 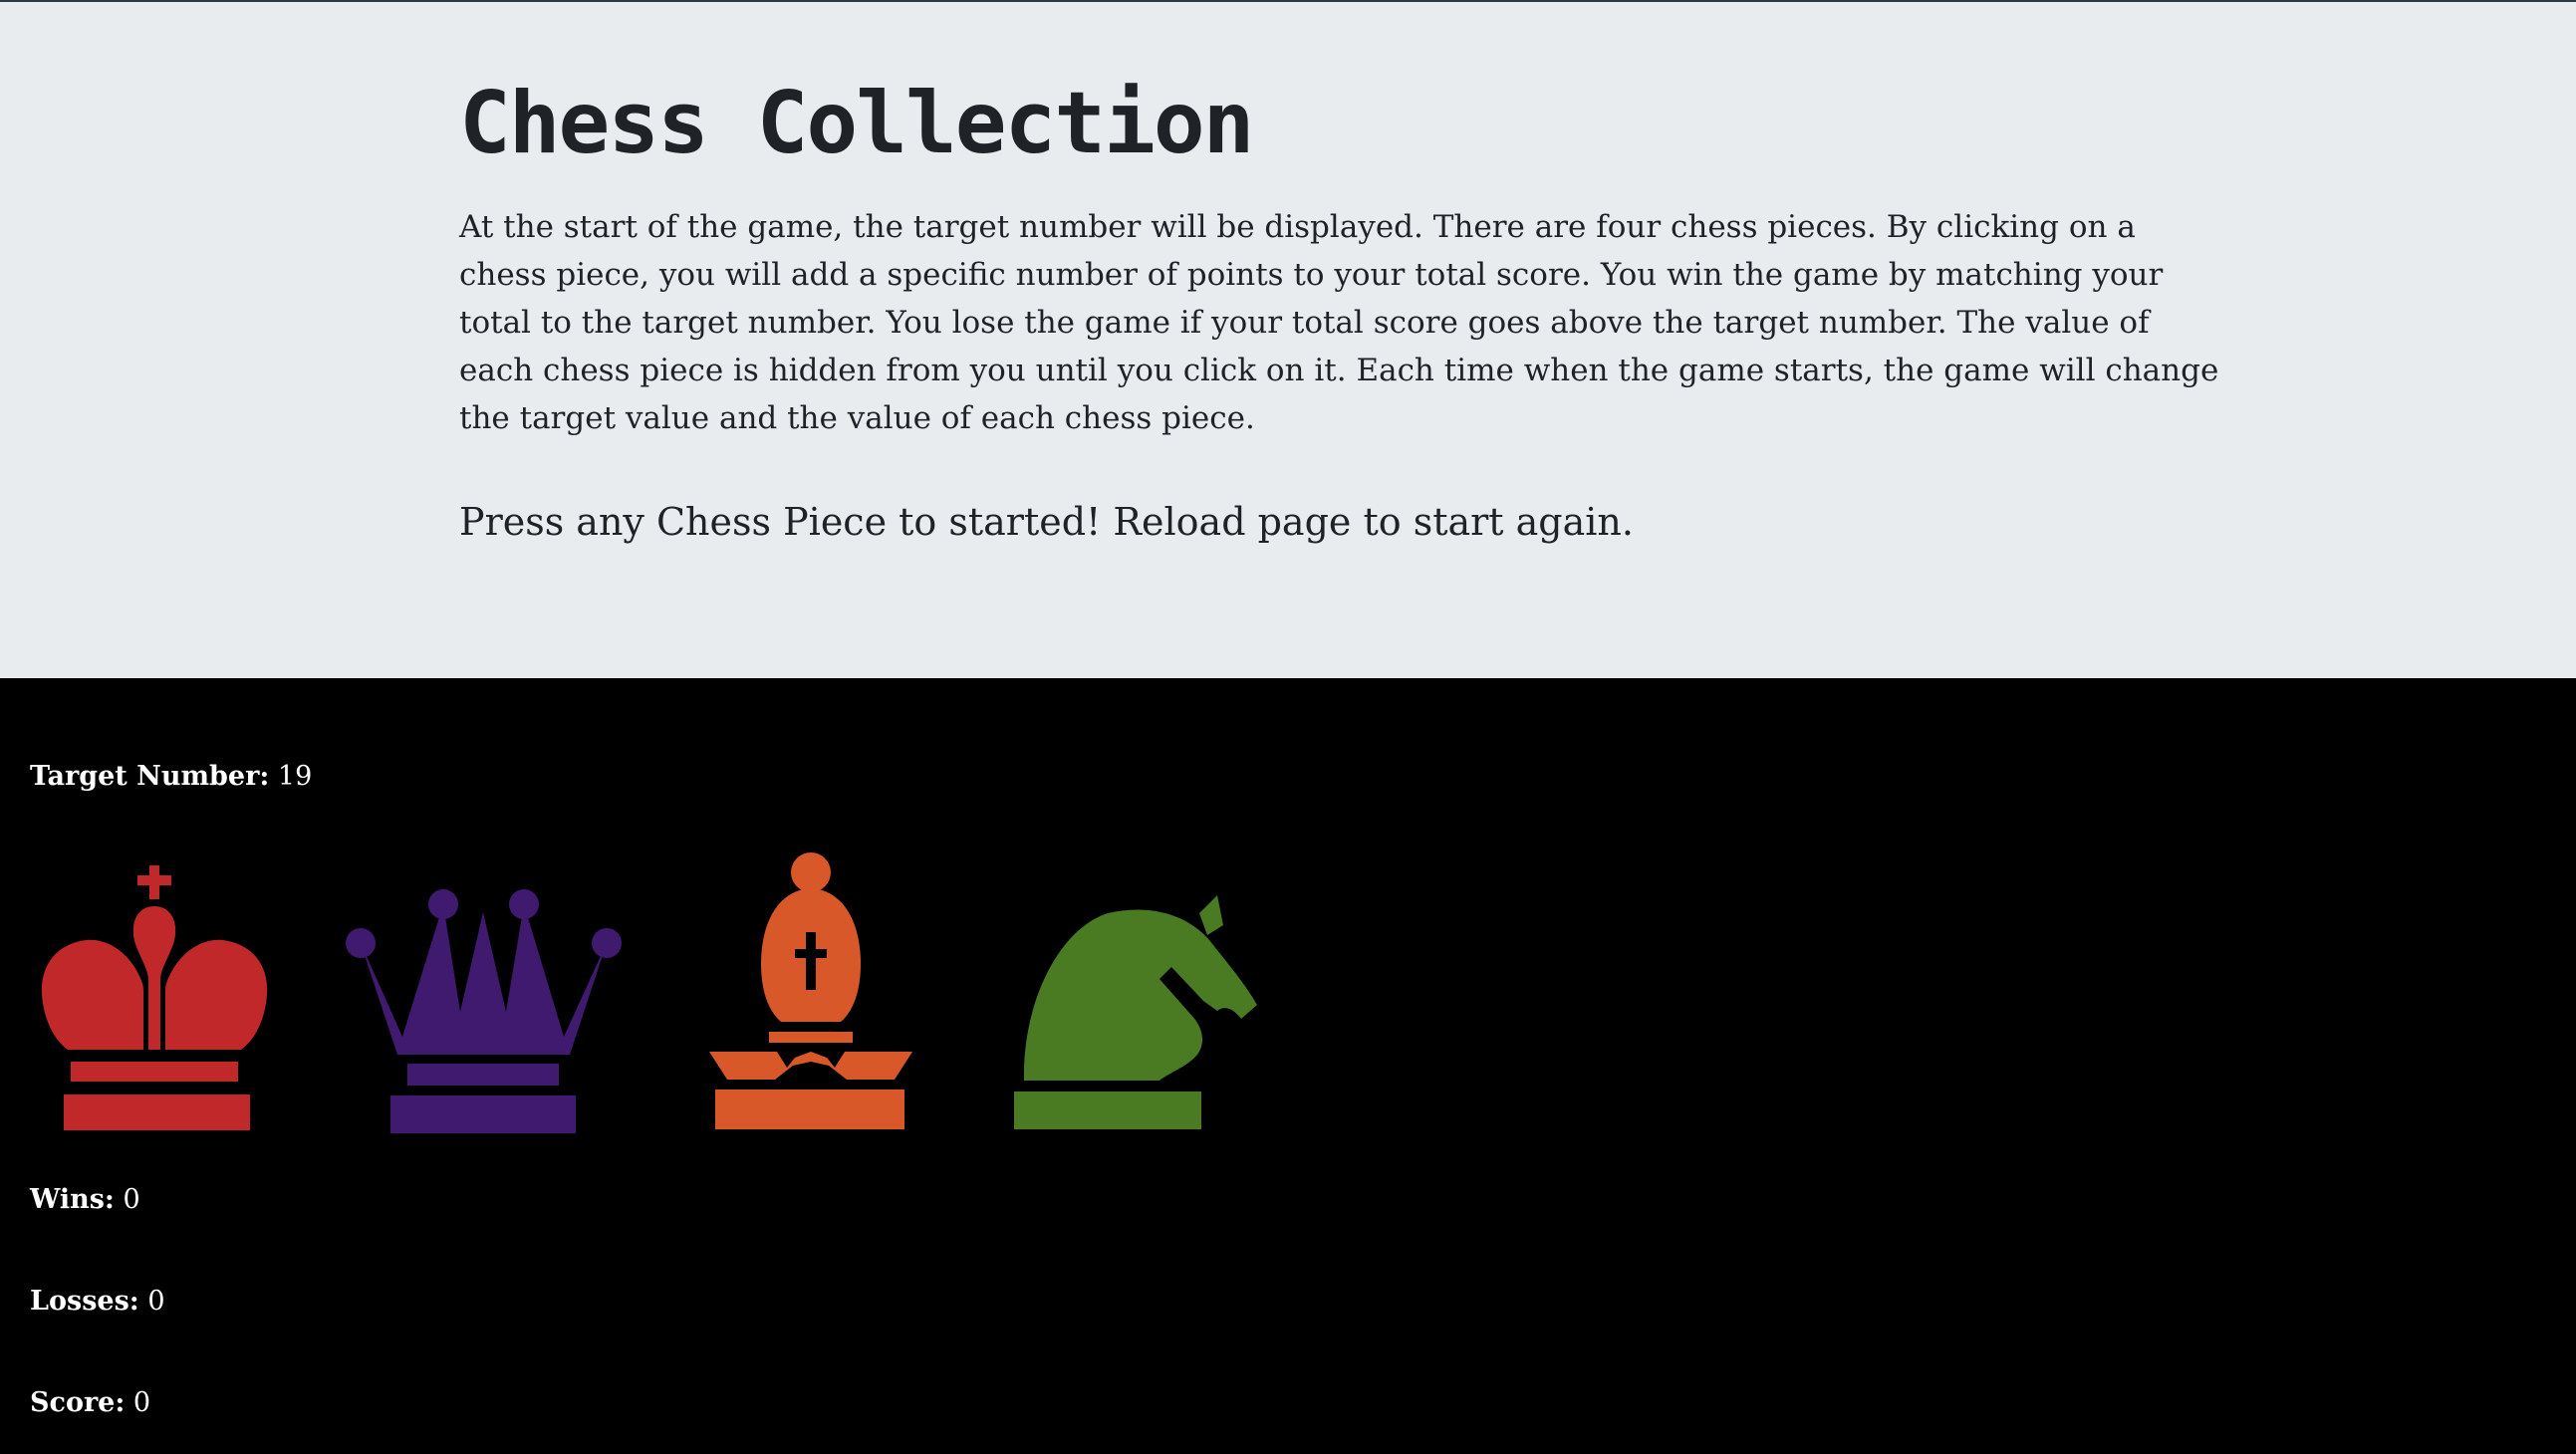 I want to click on bishop-cross-icon, so click(x=811, y=961).